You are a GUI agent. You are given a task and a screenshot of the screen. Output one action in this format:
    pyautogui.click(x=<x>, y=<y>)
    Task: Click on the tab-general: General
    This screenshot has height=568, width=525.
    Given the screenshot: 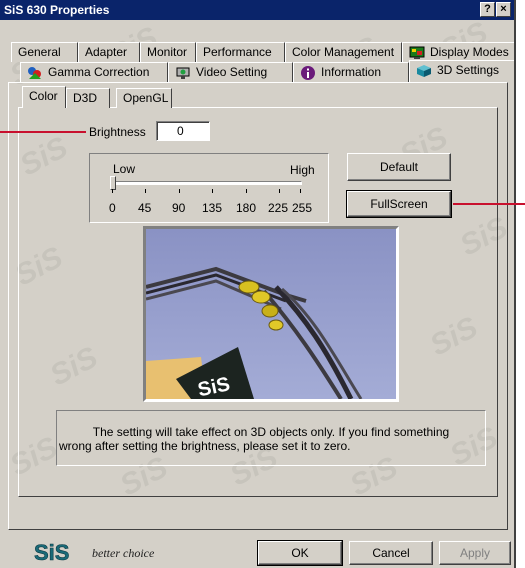 What is the action you would take?
    pyautogui.click(x=44, y=52)
    